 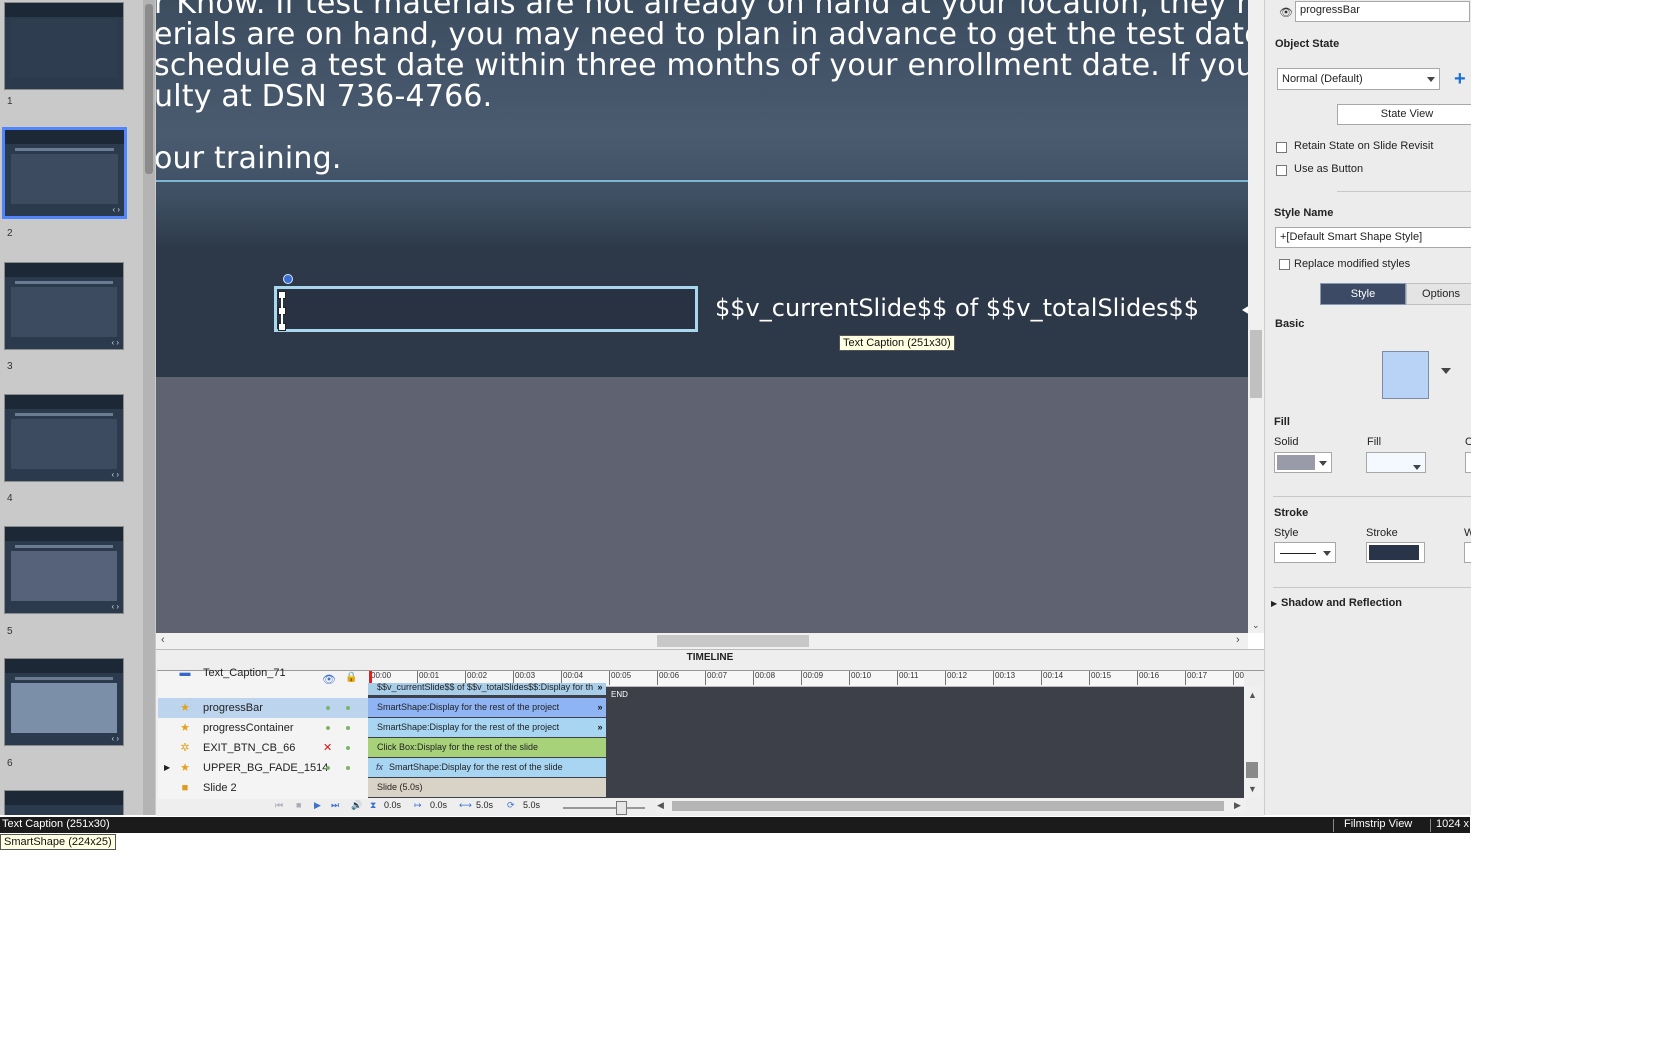 I want to click on layer-row-selected: ★ progressBar, so click(x=263, y=708).